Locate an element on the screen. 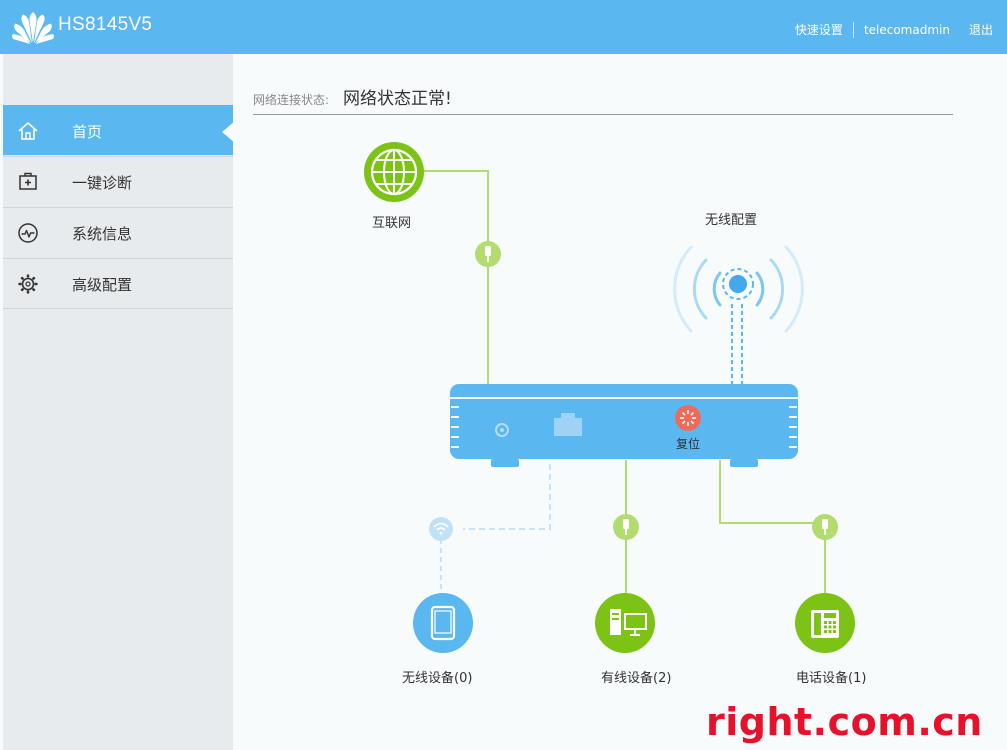  top-header: HS8145V5 快速设置 telecomadmin 退出 is located at coordinates (503, 27).